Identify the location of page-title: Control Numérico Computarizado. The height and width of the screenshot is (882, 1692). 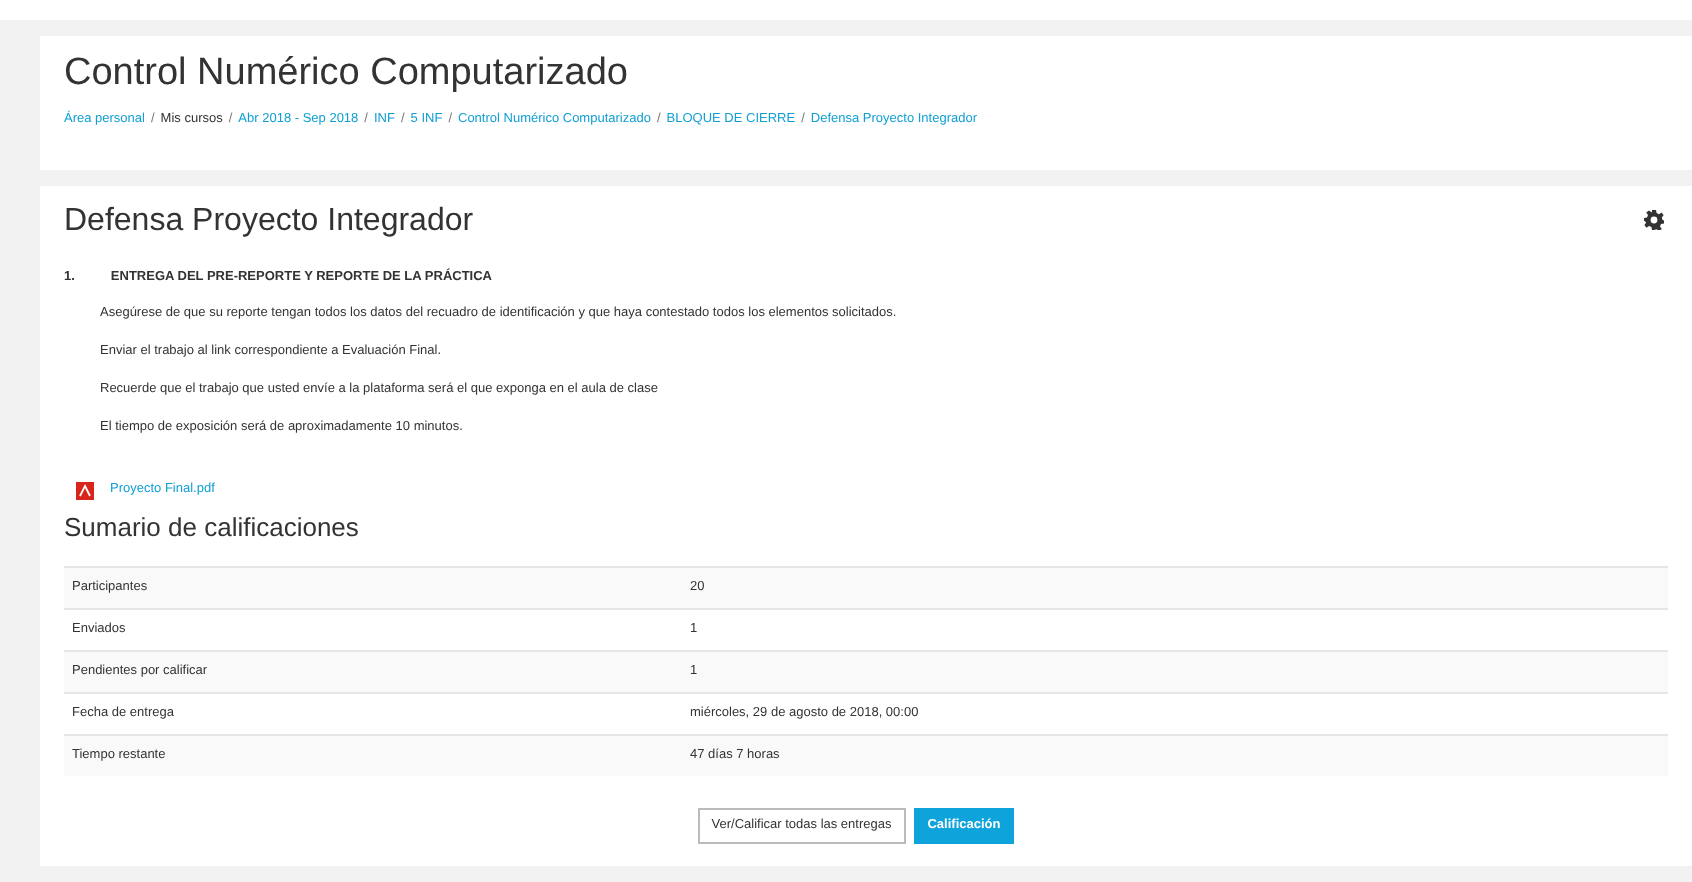
(347, 75).